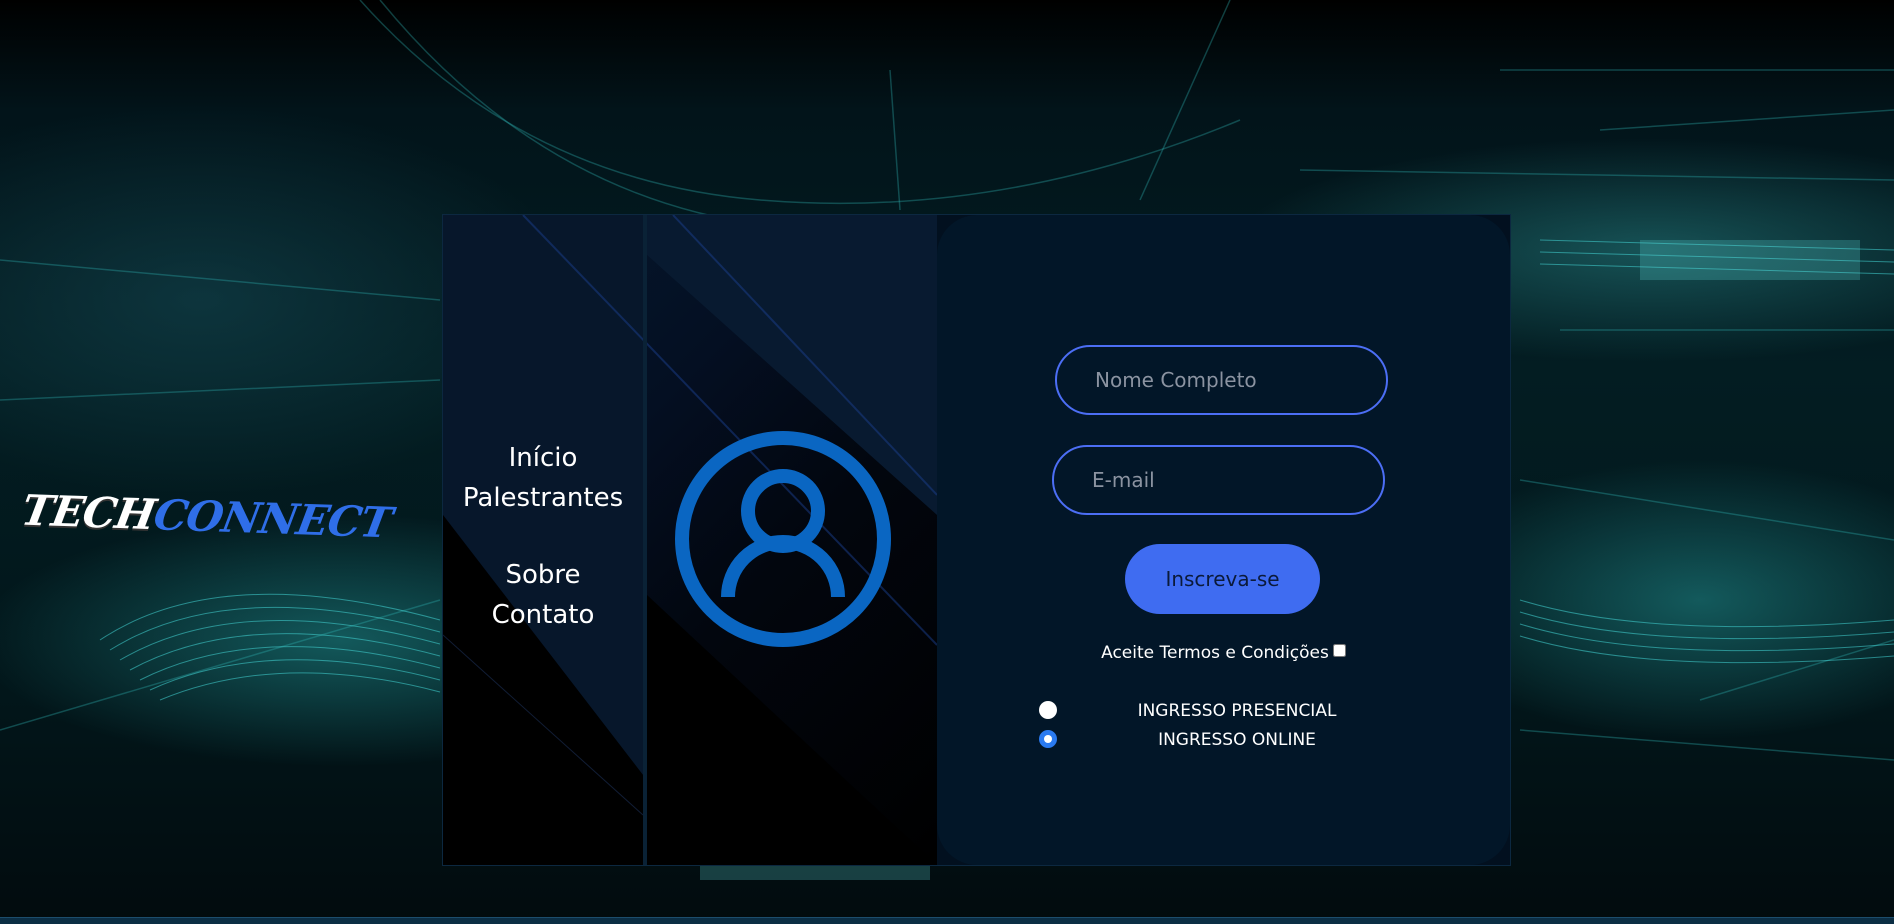 This screenshot has height=924, width=1894. I want to click on logo-tech-text: TECH, so click(88, 512).